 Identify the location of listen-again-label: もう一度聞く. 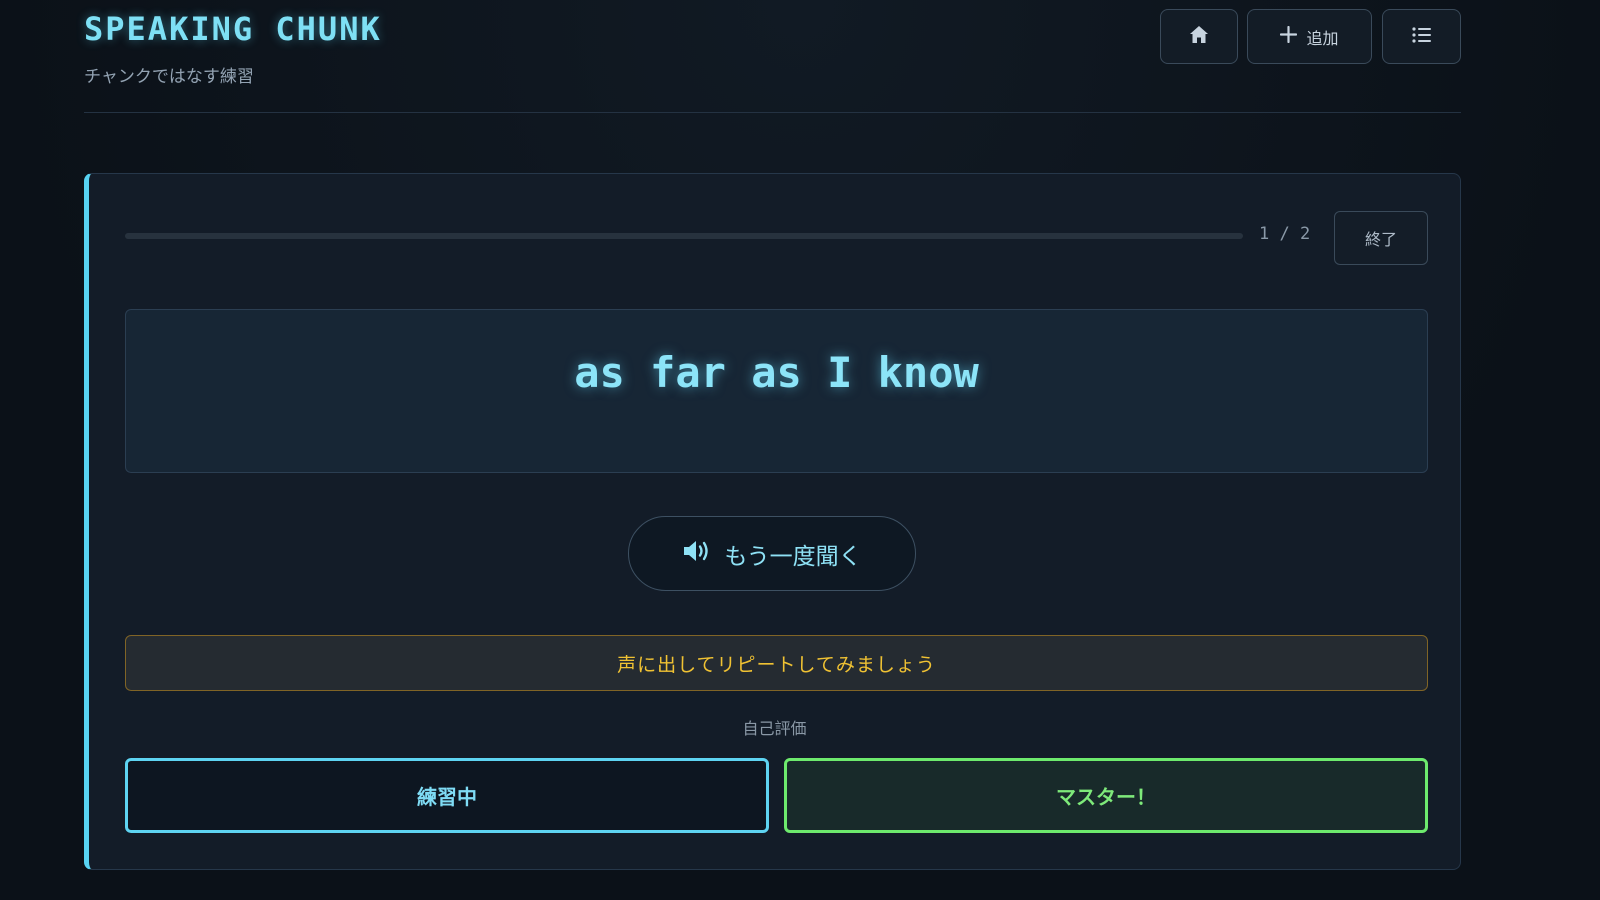
(793, 556).